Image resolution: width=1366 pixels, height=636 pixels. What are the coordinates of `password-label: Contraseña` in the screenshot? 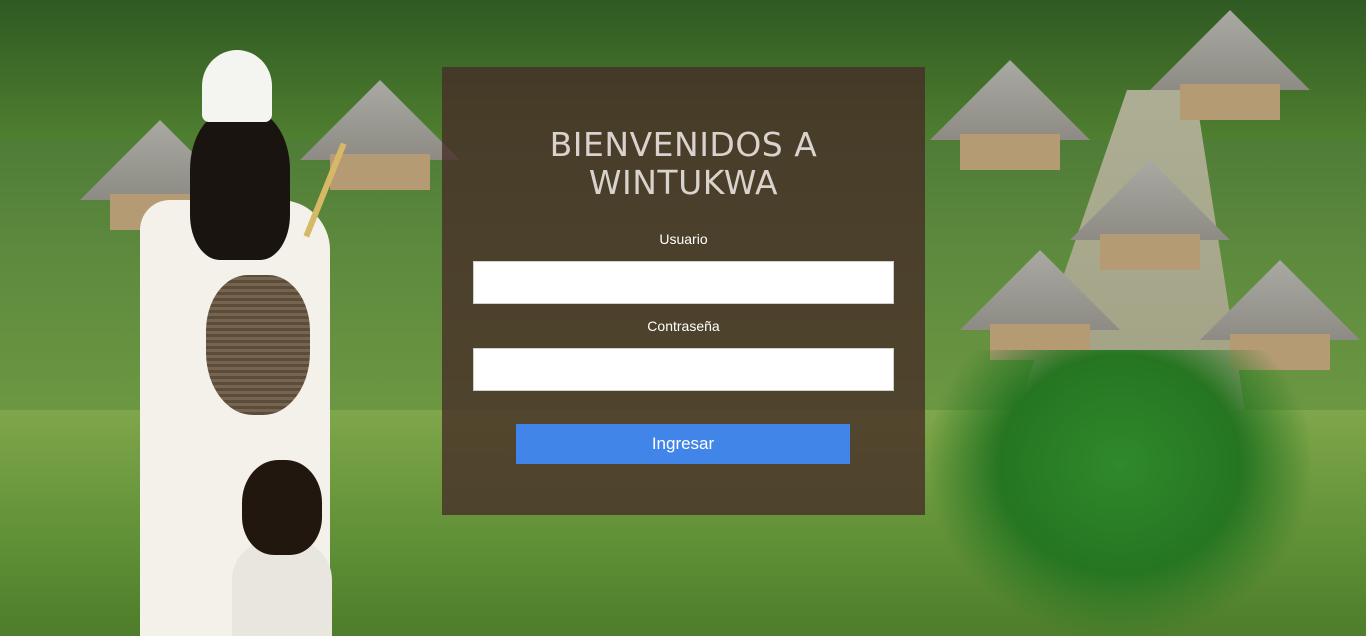 It's located at (683, 326).